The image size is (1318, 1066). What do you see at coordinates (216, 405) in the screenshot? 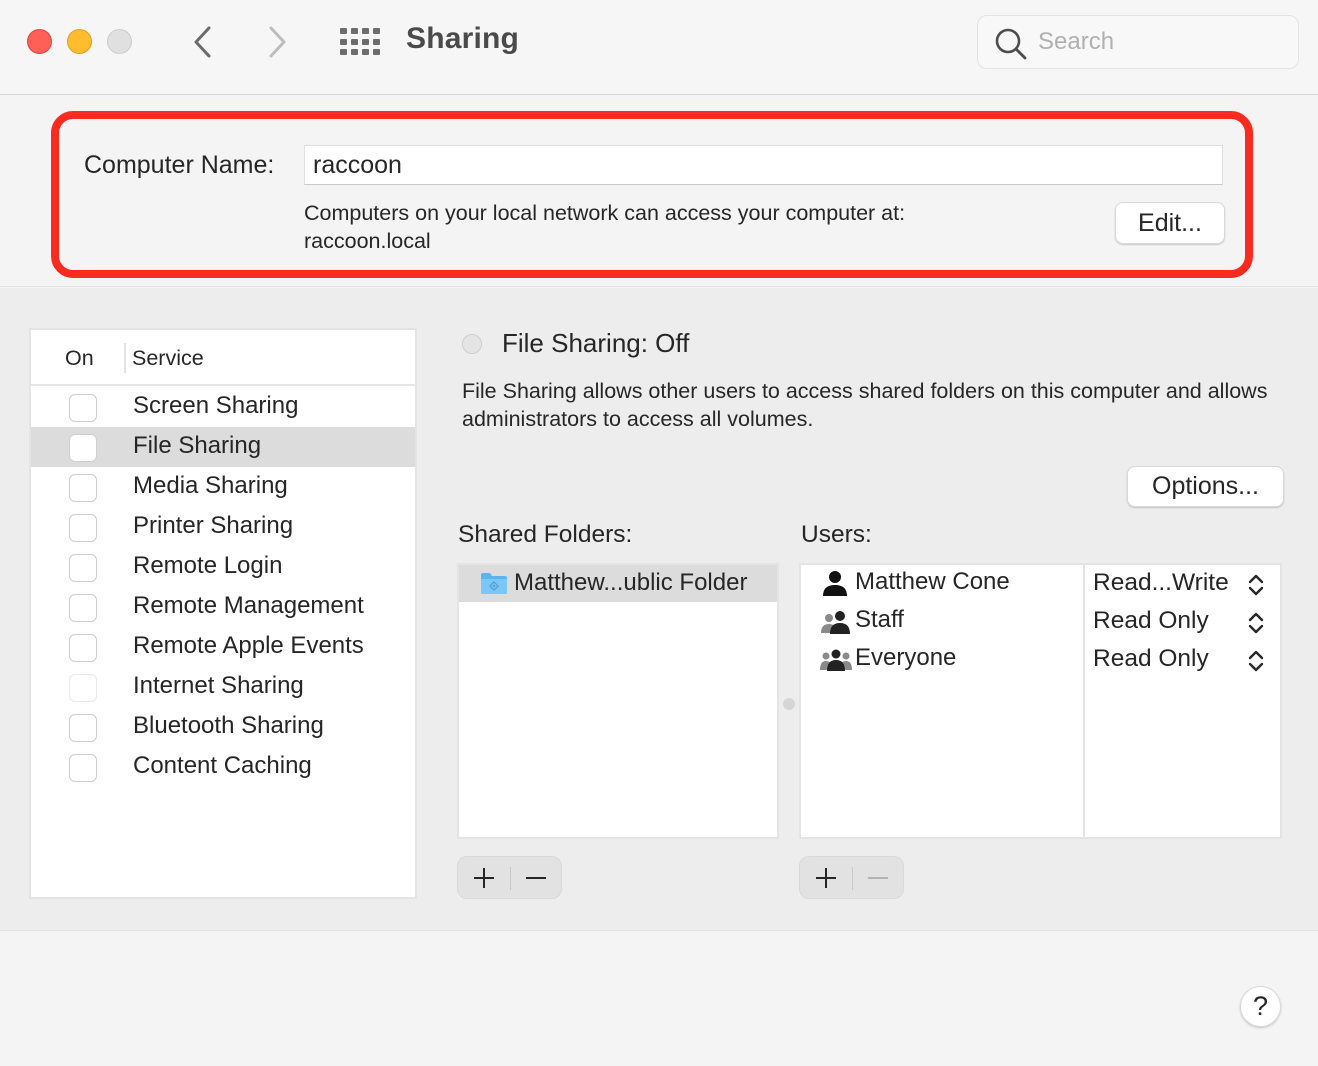
I see `service-name: Screen Sharing` at bounding box center [216, 405].